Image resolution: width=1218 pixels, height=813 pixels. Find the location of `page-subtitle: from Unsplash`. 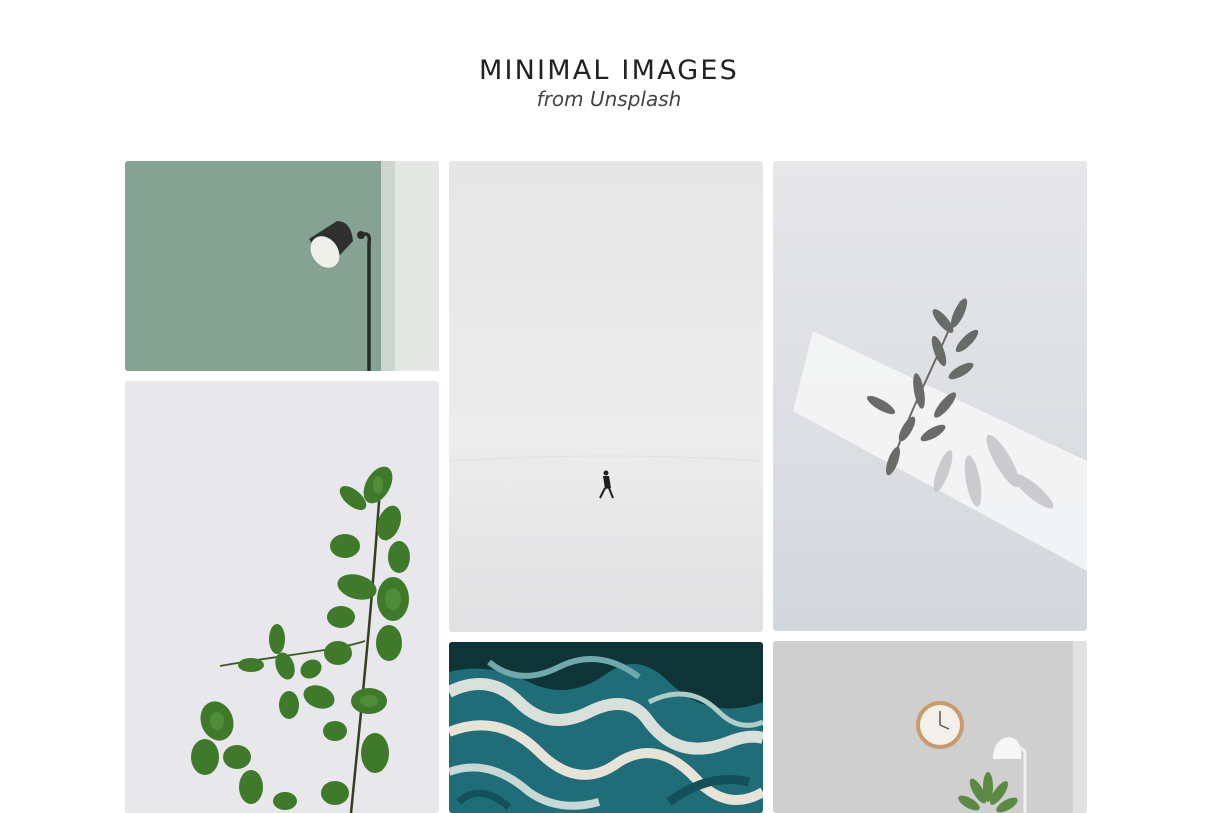

page-subtitle: from Unsplash is located at coordinates (609, 99).